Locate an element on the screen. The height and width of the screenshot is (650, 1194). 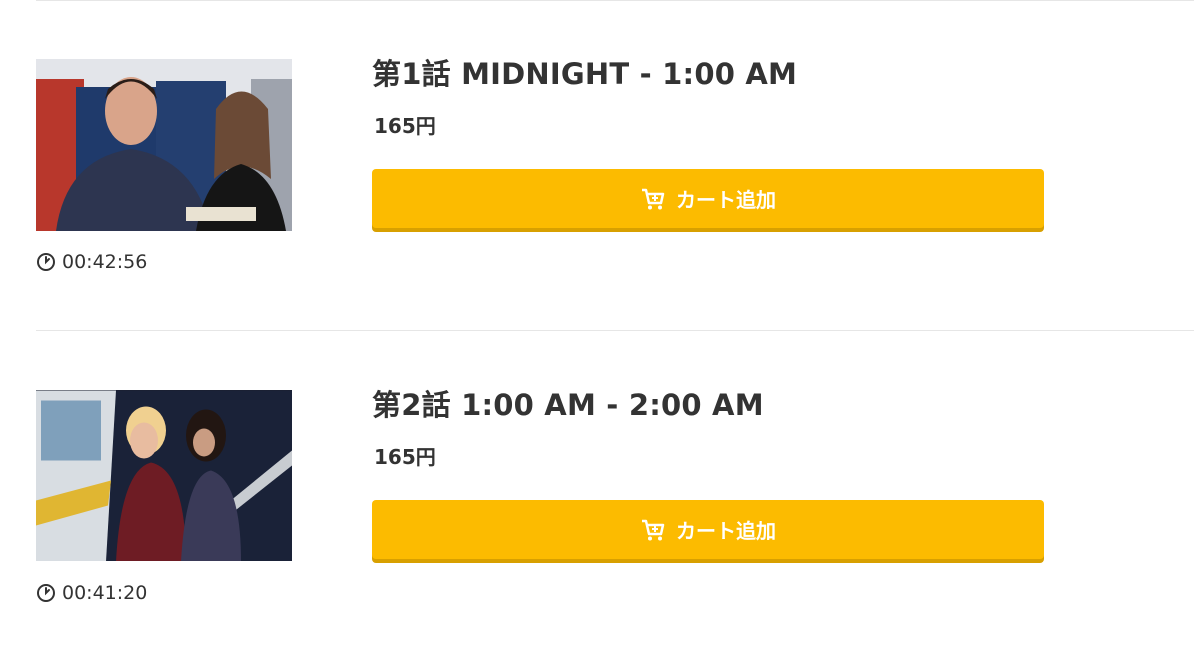
episode-title: 第2話 1:00 AM - 2:00 AM is located at coordinates (568, 403).